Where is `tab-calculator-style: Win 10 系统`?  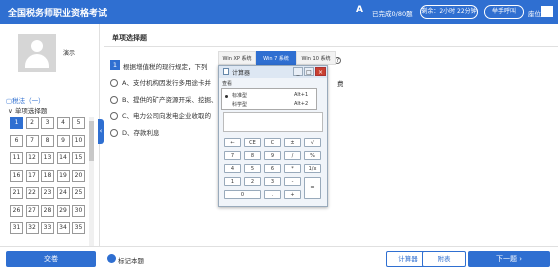 tab-calculator-style: Win 10 系统 is located at coordinates (316, 58).